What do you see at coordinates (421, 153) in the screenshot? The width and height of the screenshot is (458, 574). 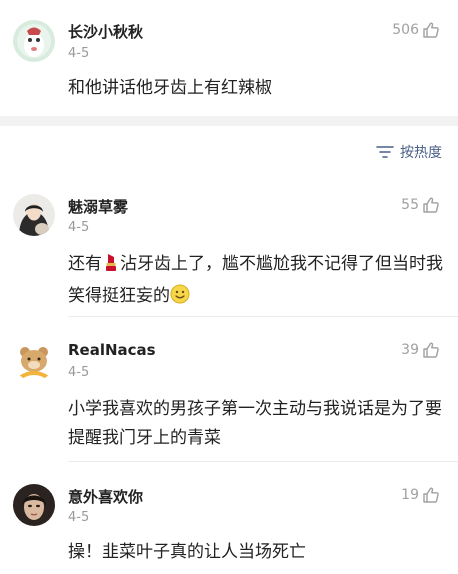 I see `sort-label: 按热度` at bounding box center [421, 153].